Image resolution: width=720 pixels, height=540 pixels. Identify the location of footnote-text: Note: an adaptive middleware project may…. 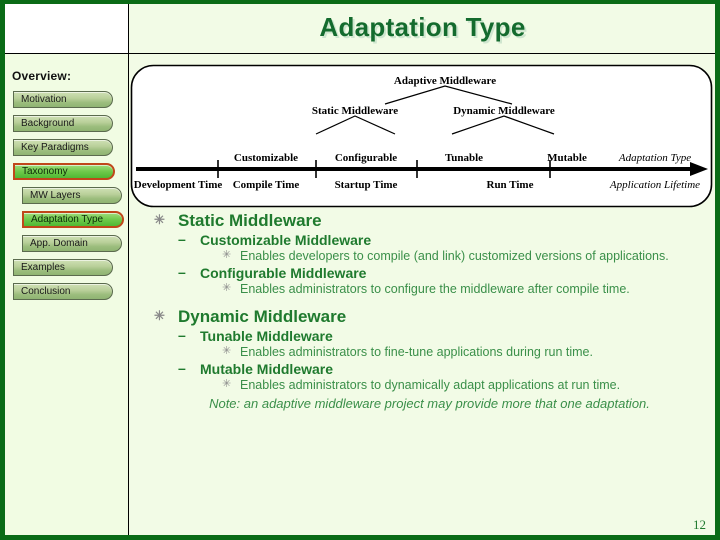
(429, 403).